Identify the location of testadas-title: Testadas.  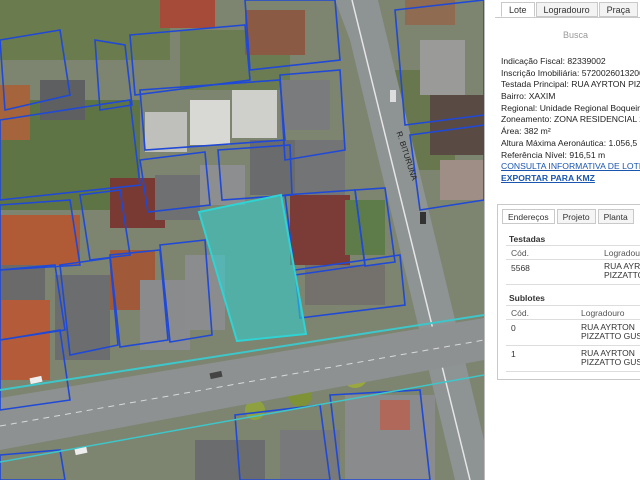
(527, 239).